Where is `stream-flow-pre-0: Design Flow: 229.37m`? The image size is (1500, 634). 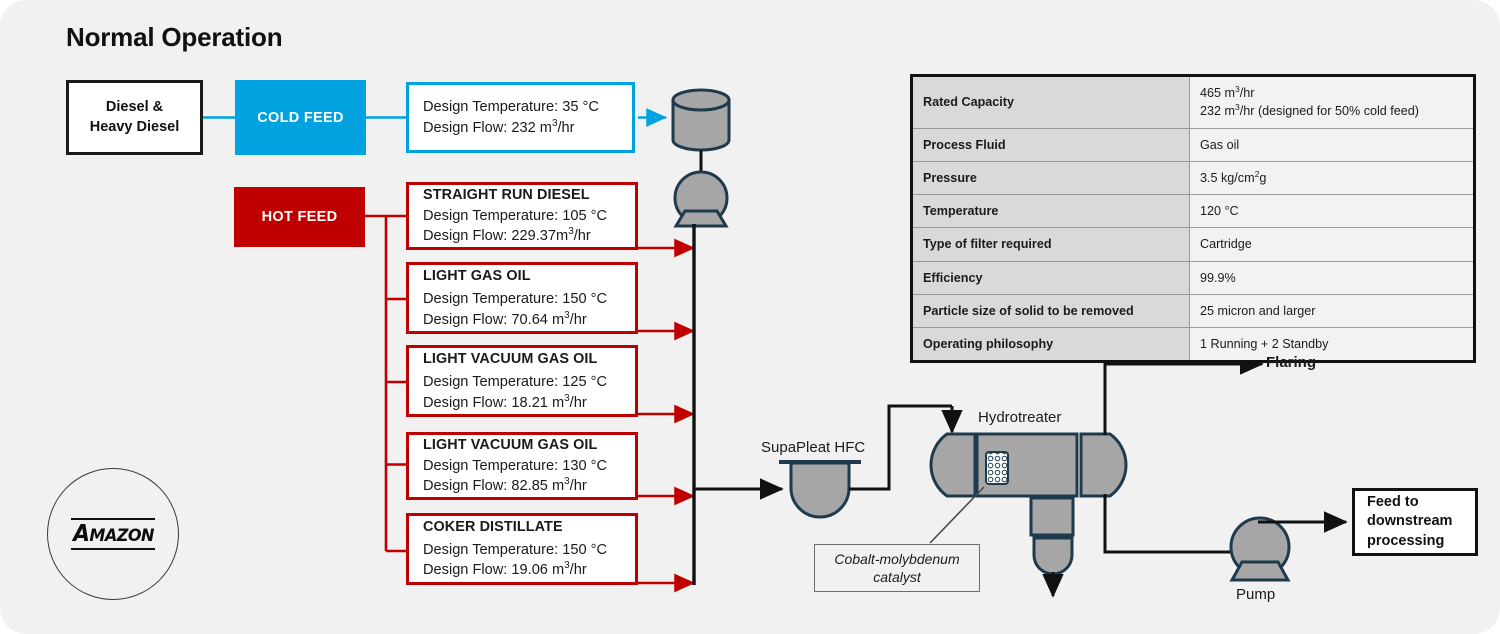 stream-flow-pre-0: Design Flow: 229.37m is located at coordinates (496, 236).